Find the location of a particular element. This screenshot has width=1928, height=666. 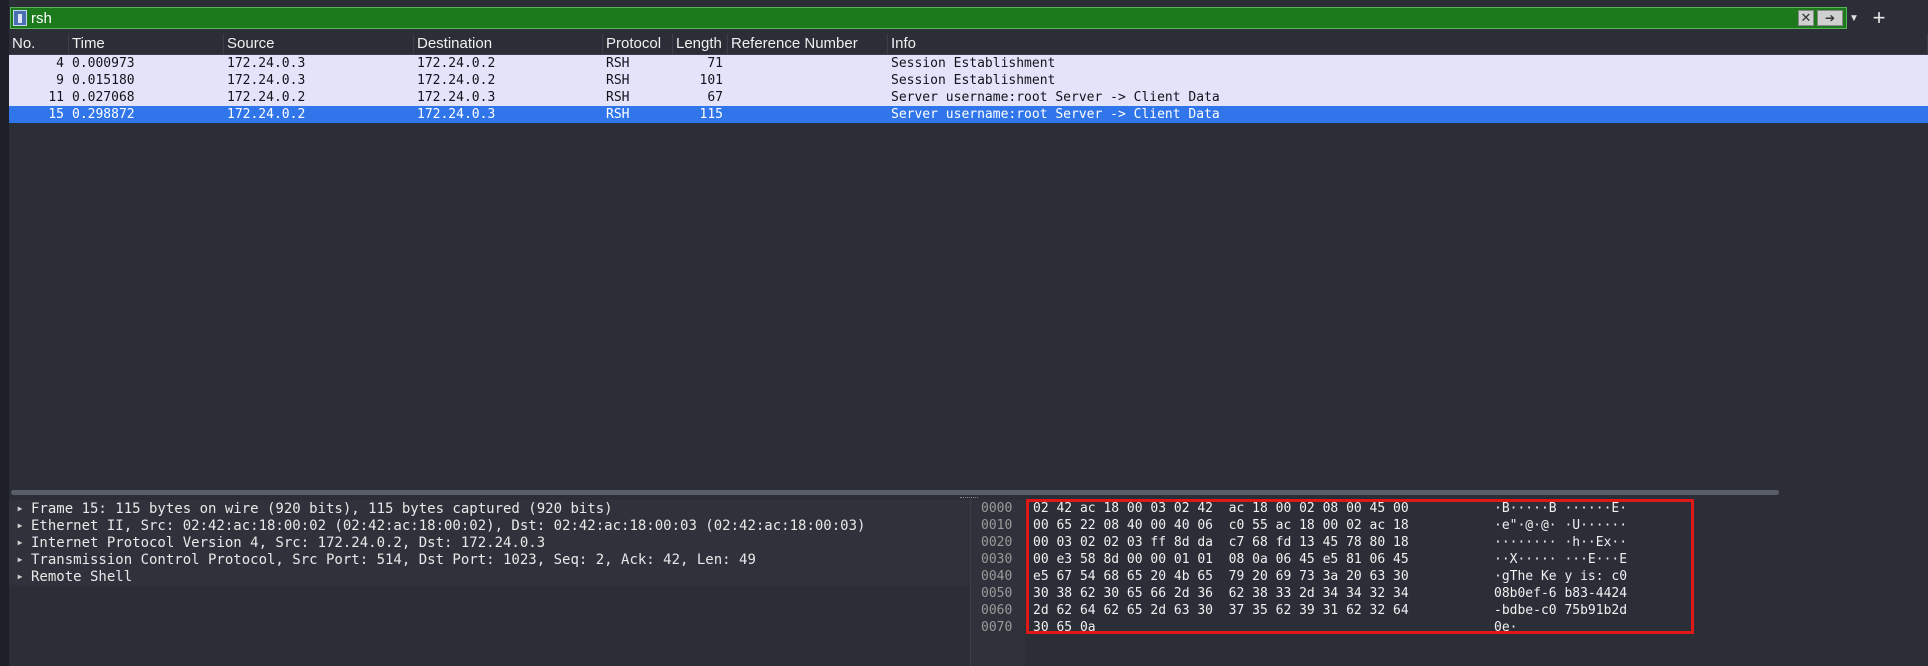

display-filter-bar: ✕ ➔ ▼ + is located at coordinates (950, 18).